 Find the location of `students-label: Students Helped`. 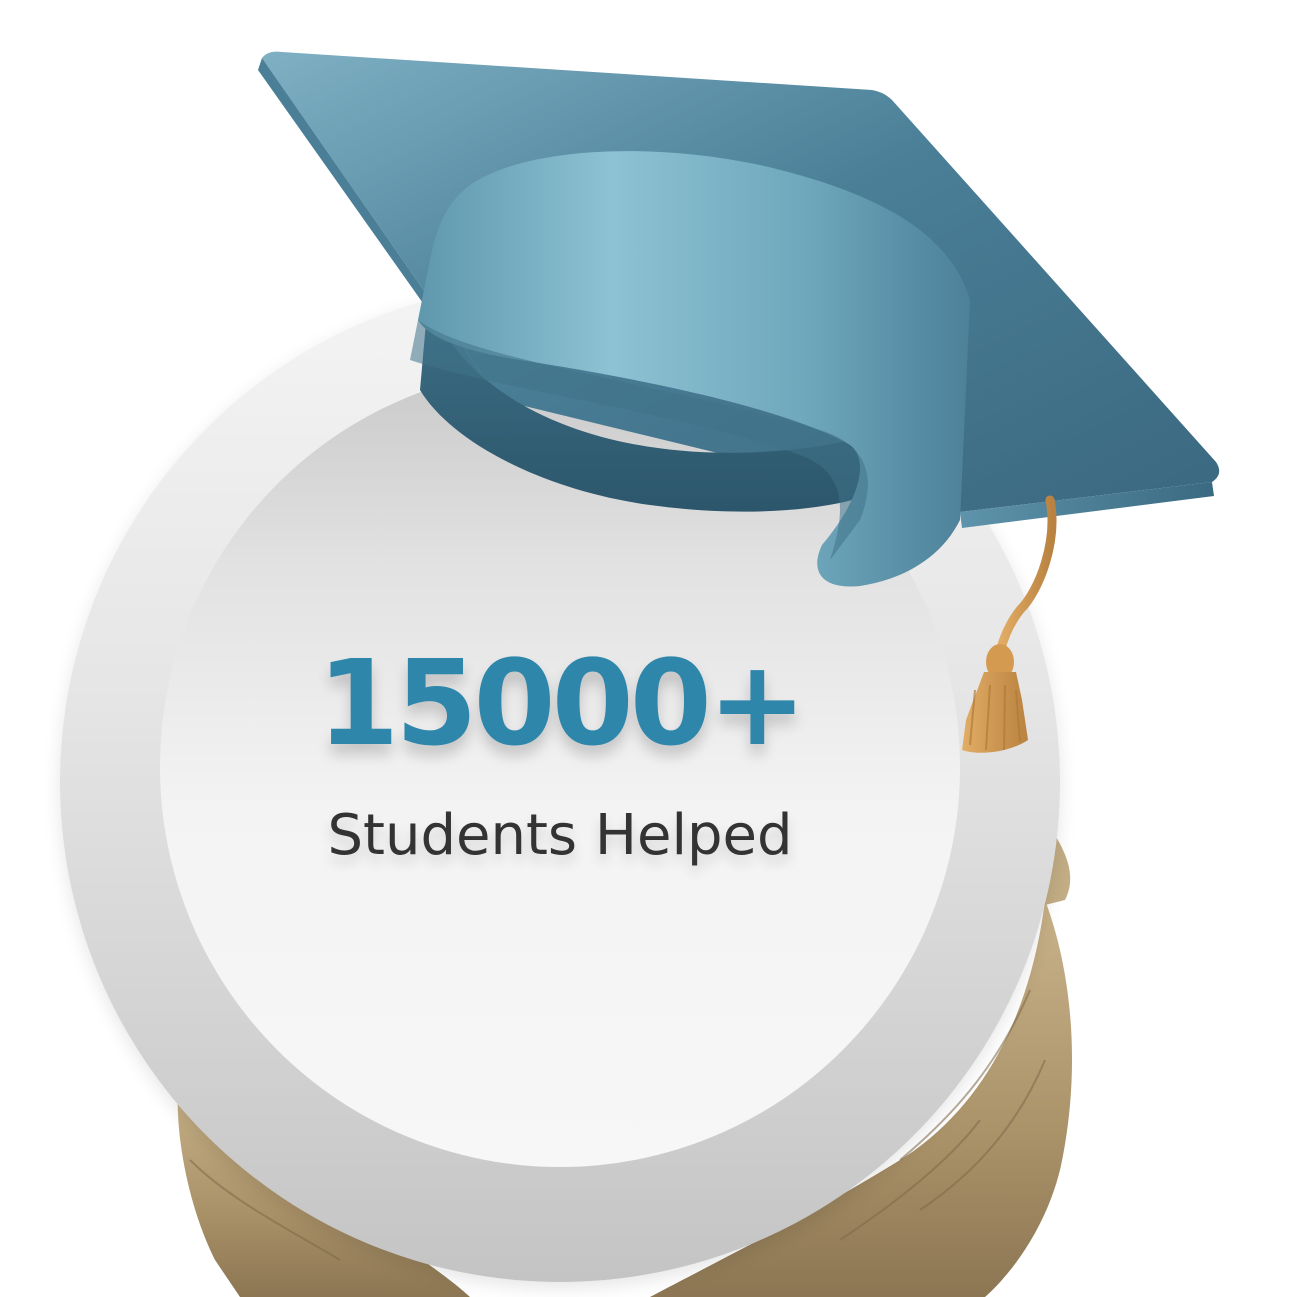

students-label: Students Helped is located at coordinates (560, 835).